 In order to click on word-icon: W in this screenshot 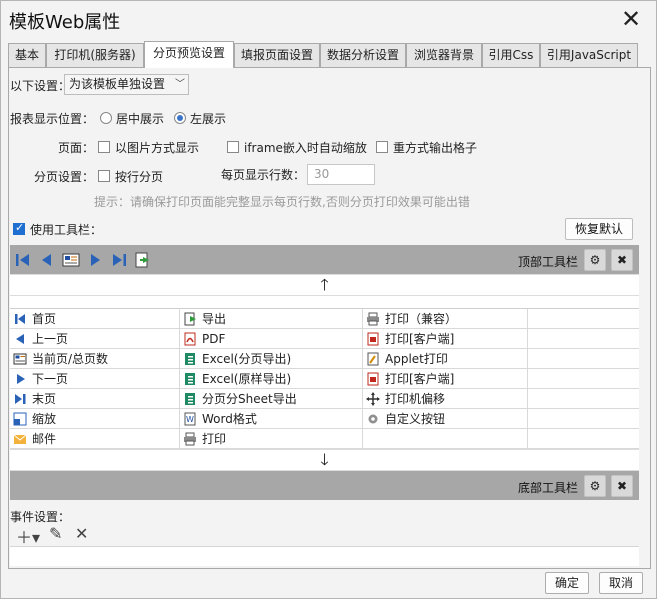, I will do `click(190, 419)`.